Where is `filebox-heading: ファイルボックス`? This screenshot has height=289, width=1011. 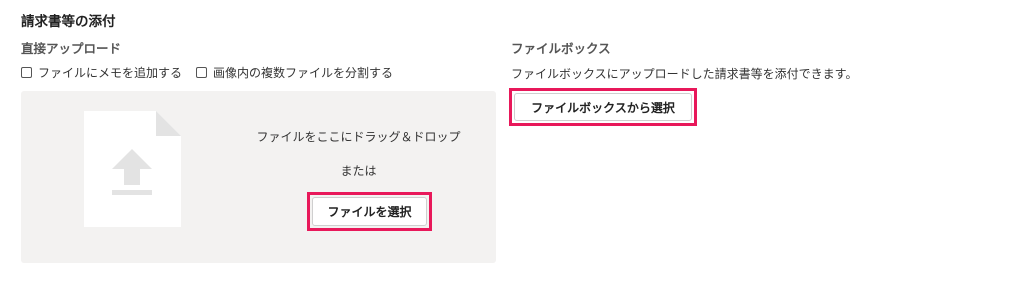 filebox-heading: ファイルボックス is located at coordinates (561, 48).